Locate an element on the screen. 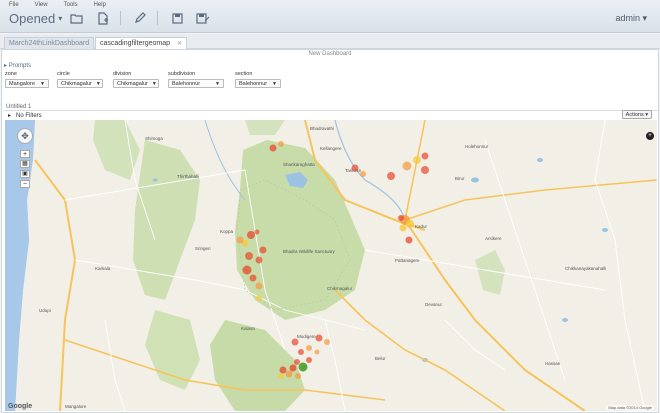 This screenshot has width=660, height=413. town-label: Mudigere is located at coordinates (306, 336).